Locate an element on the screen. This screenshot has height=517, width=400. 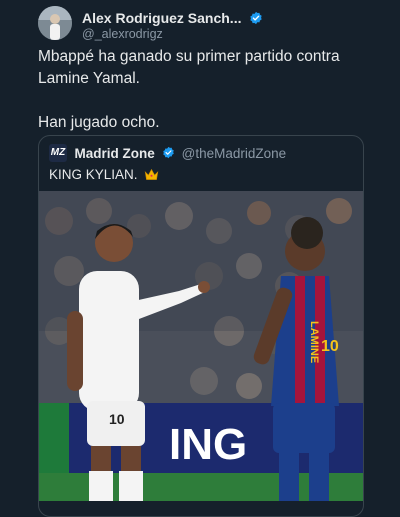
madrid-zone-logo: MZ is located at coordinates (58, 153).